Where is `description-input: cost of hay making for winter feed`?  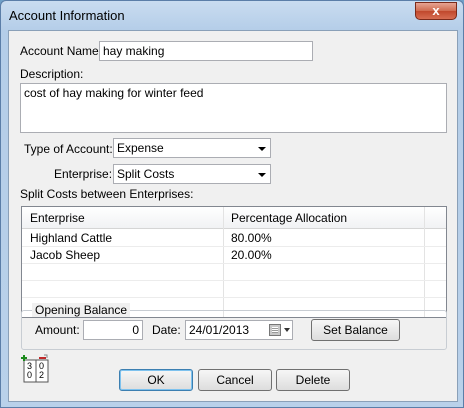 description-input: cost of hay making for winter feed is located at coordinates (233, 108).